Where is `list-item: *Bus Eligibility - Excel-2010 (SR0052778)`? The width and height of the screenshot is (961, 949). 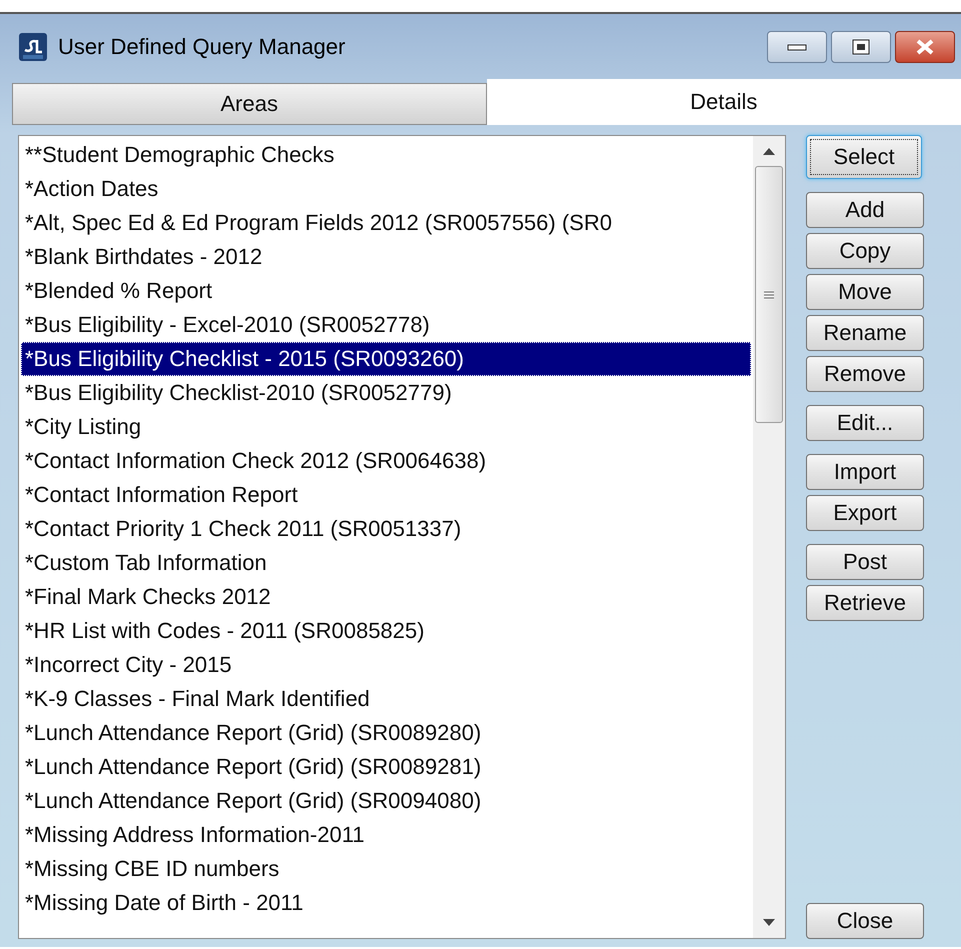
list-item: *Bus Eligibility - Excel-2010 (SR0052778) is located at coordinates (386, 325).